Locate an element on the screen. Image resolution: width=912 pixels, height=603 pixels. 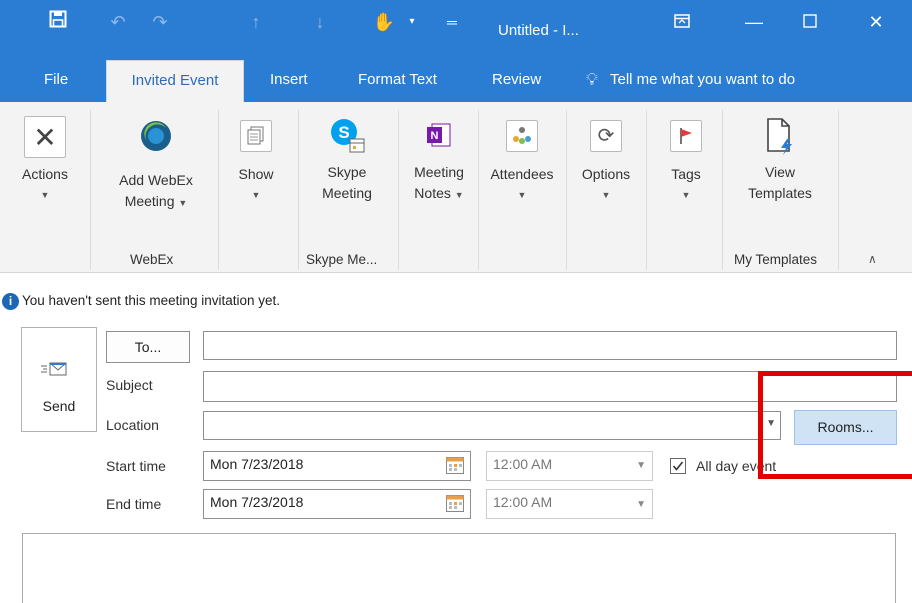
tab-invited-event: Invited Event is located at coordinates (175, 82).